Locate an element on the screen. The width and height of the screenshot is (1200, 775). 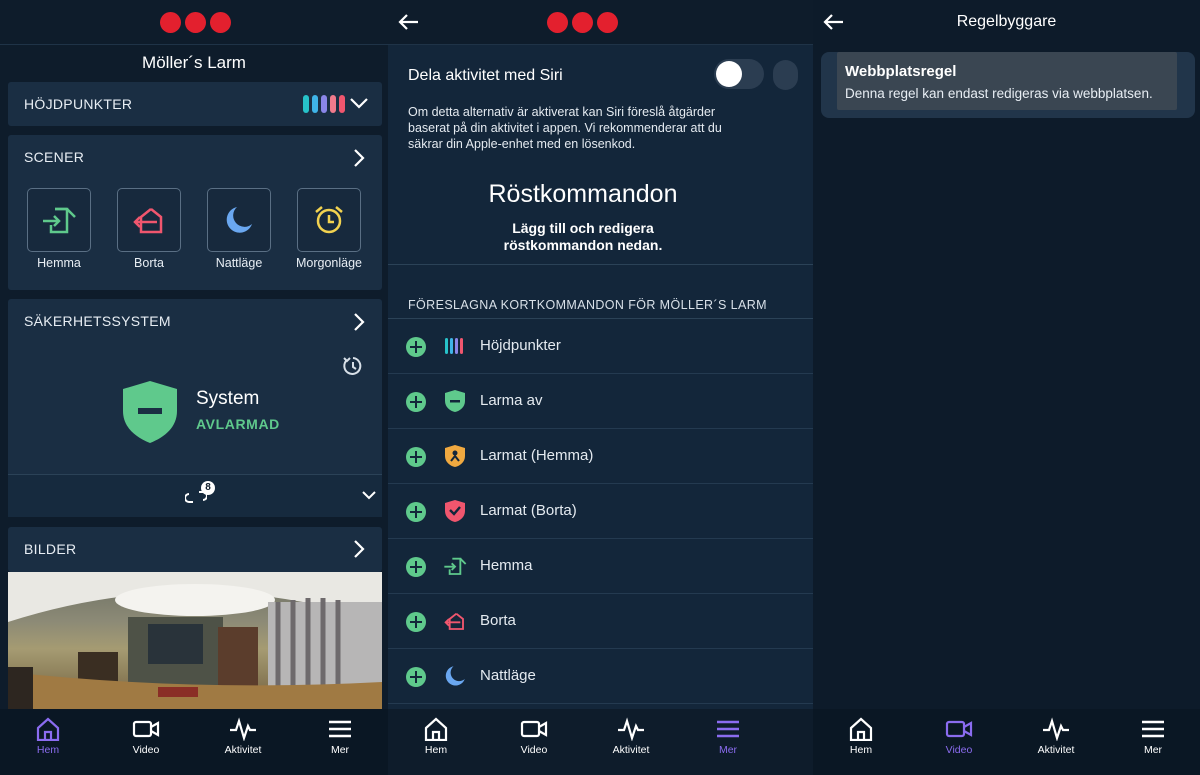
images-label: BILDER is located at coordinates (50, 549).